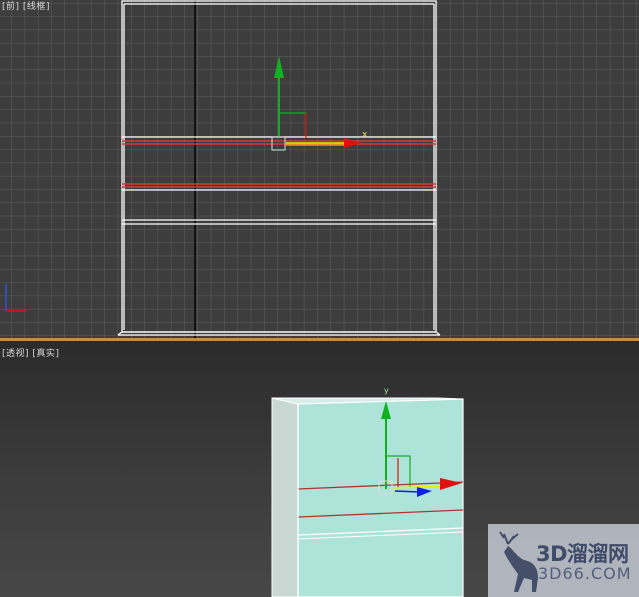 Image resolution: width=639 pixels, height=597 pixels. Describe the element at coordinates (45, 354) in the screenshot. I see `shading-mode-menu: 真实` at that location.